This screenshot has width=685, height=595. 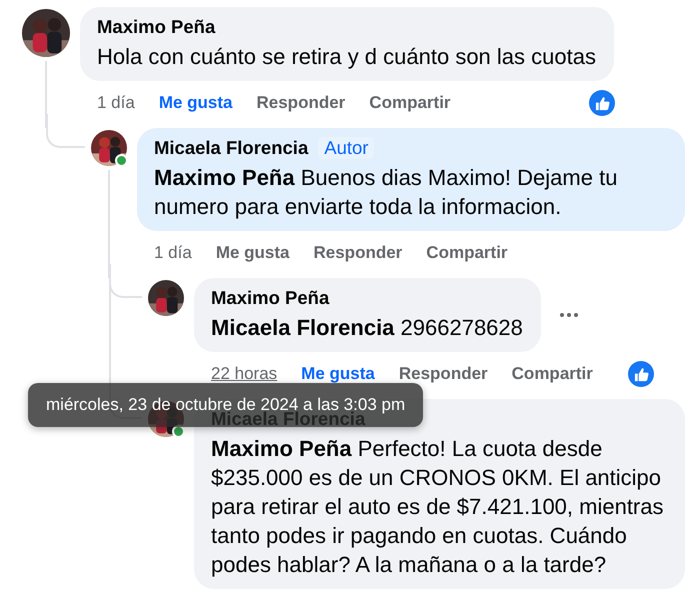 I want to click on author-badge: Autor, so click(x=346, y=148).